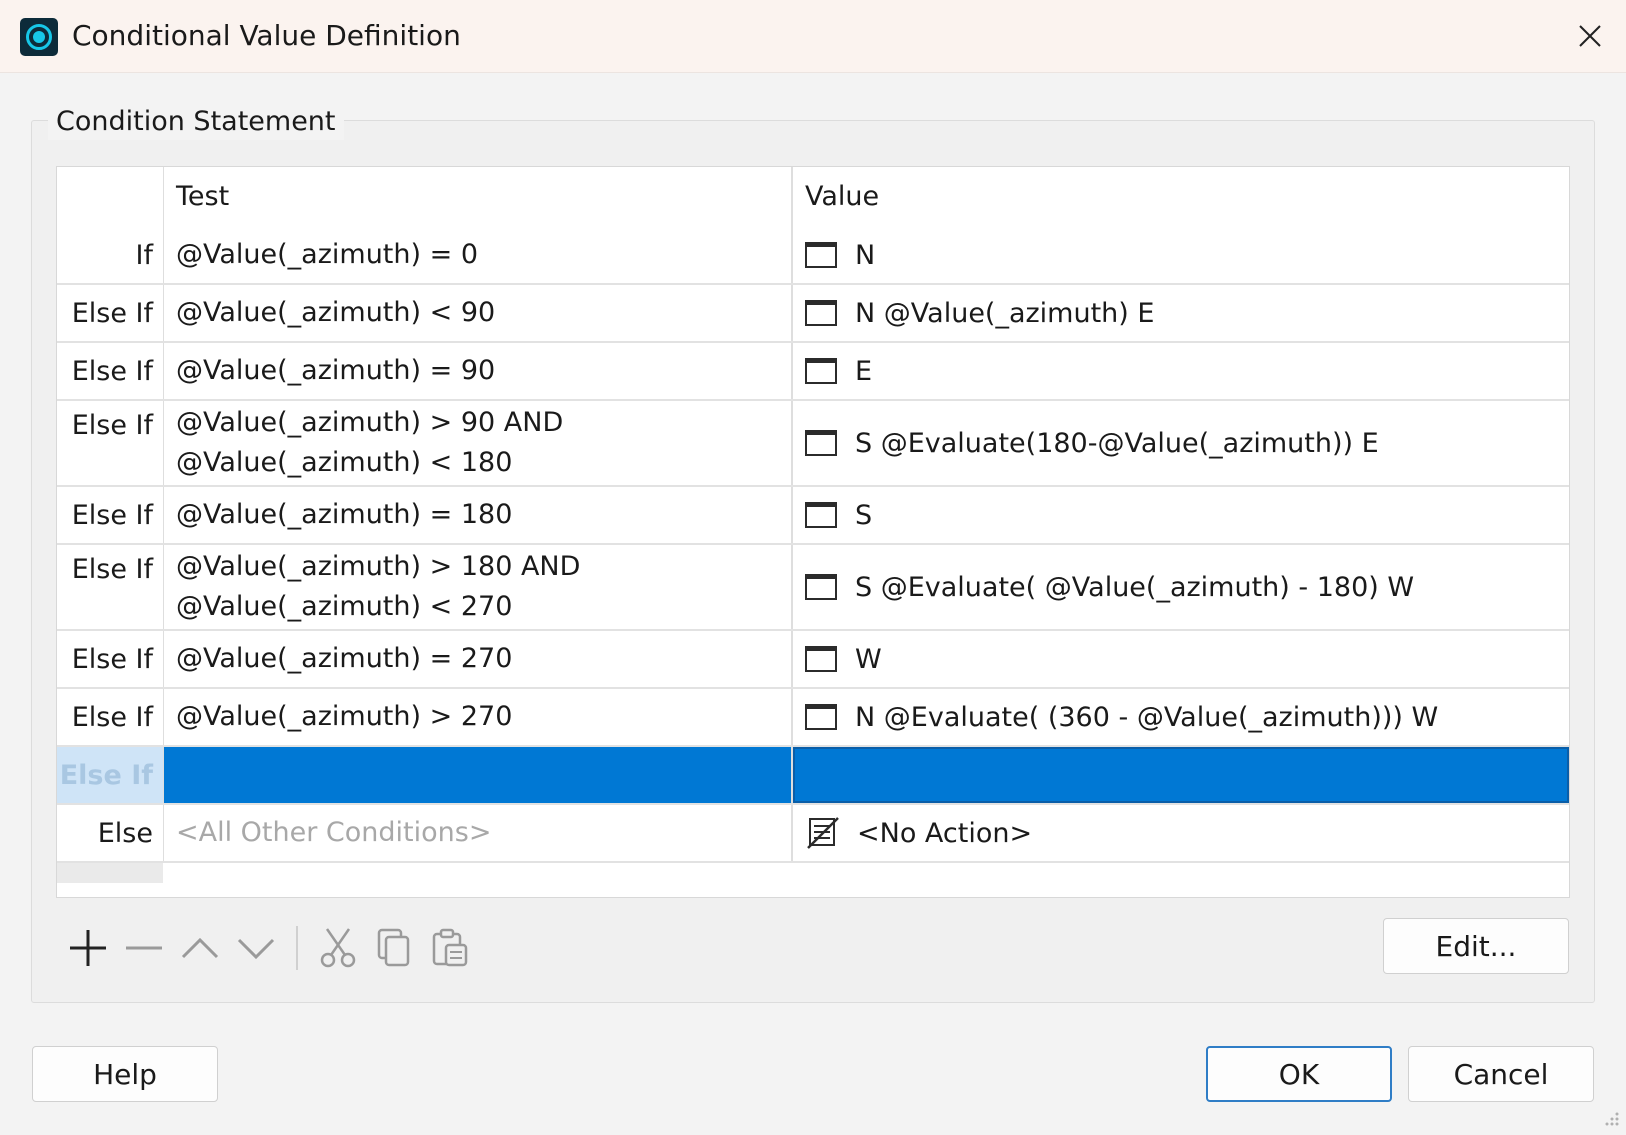 Image resolution: width=1626 pixels, height=1135 pixels. Describe the element at coordinates (478, 775) in the screenshot. I see `test-cell` at that location.